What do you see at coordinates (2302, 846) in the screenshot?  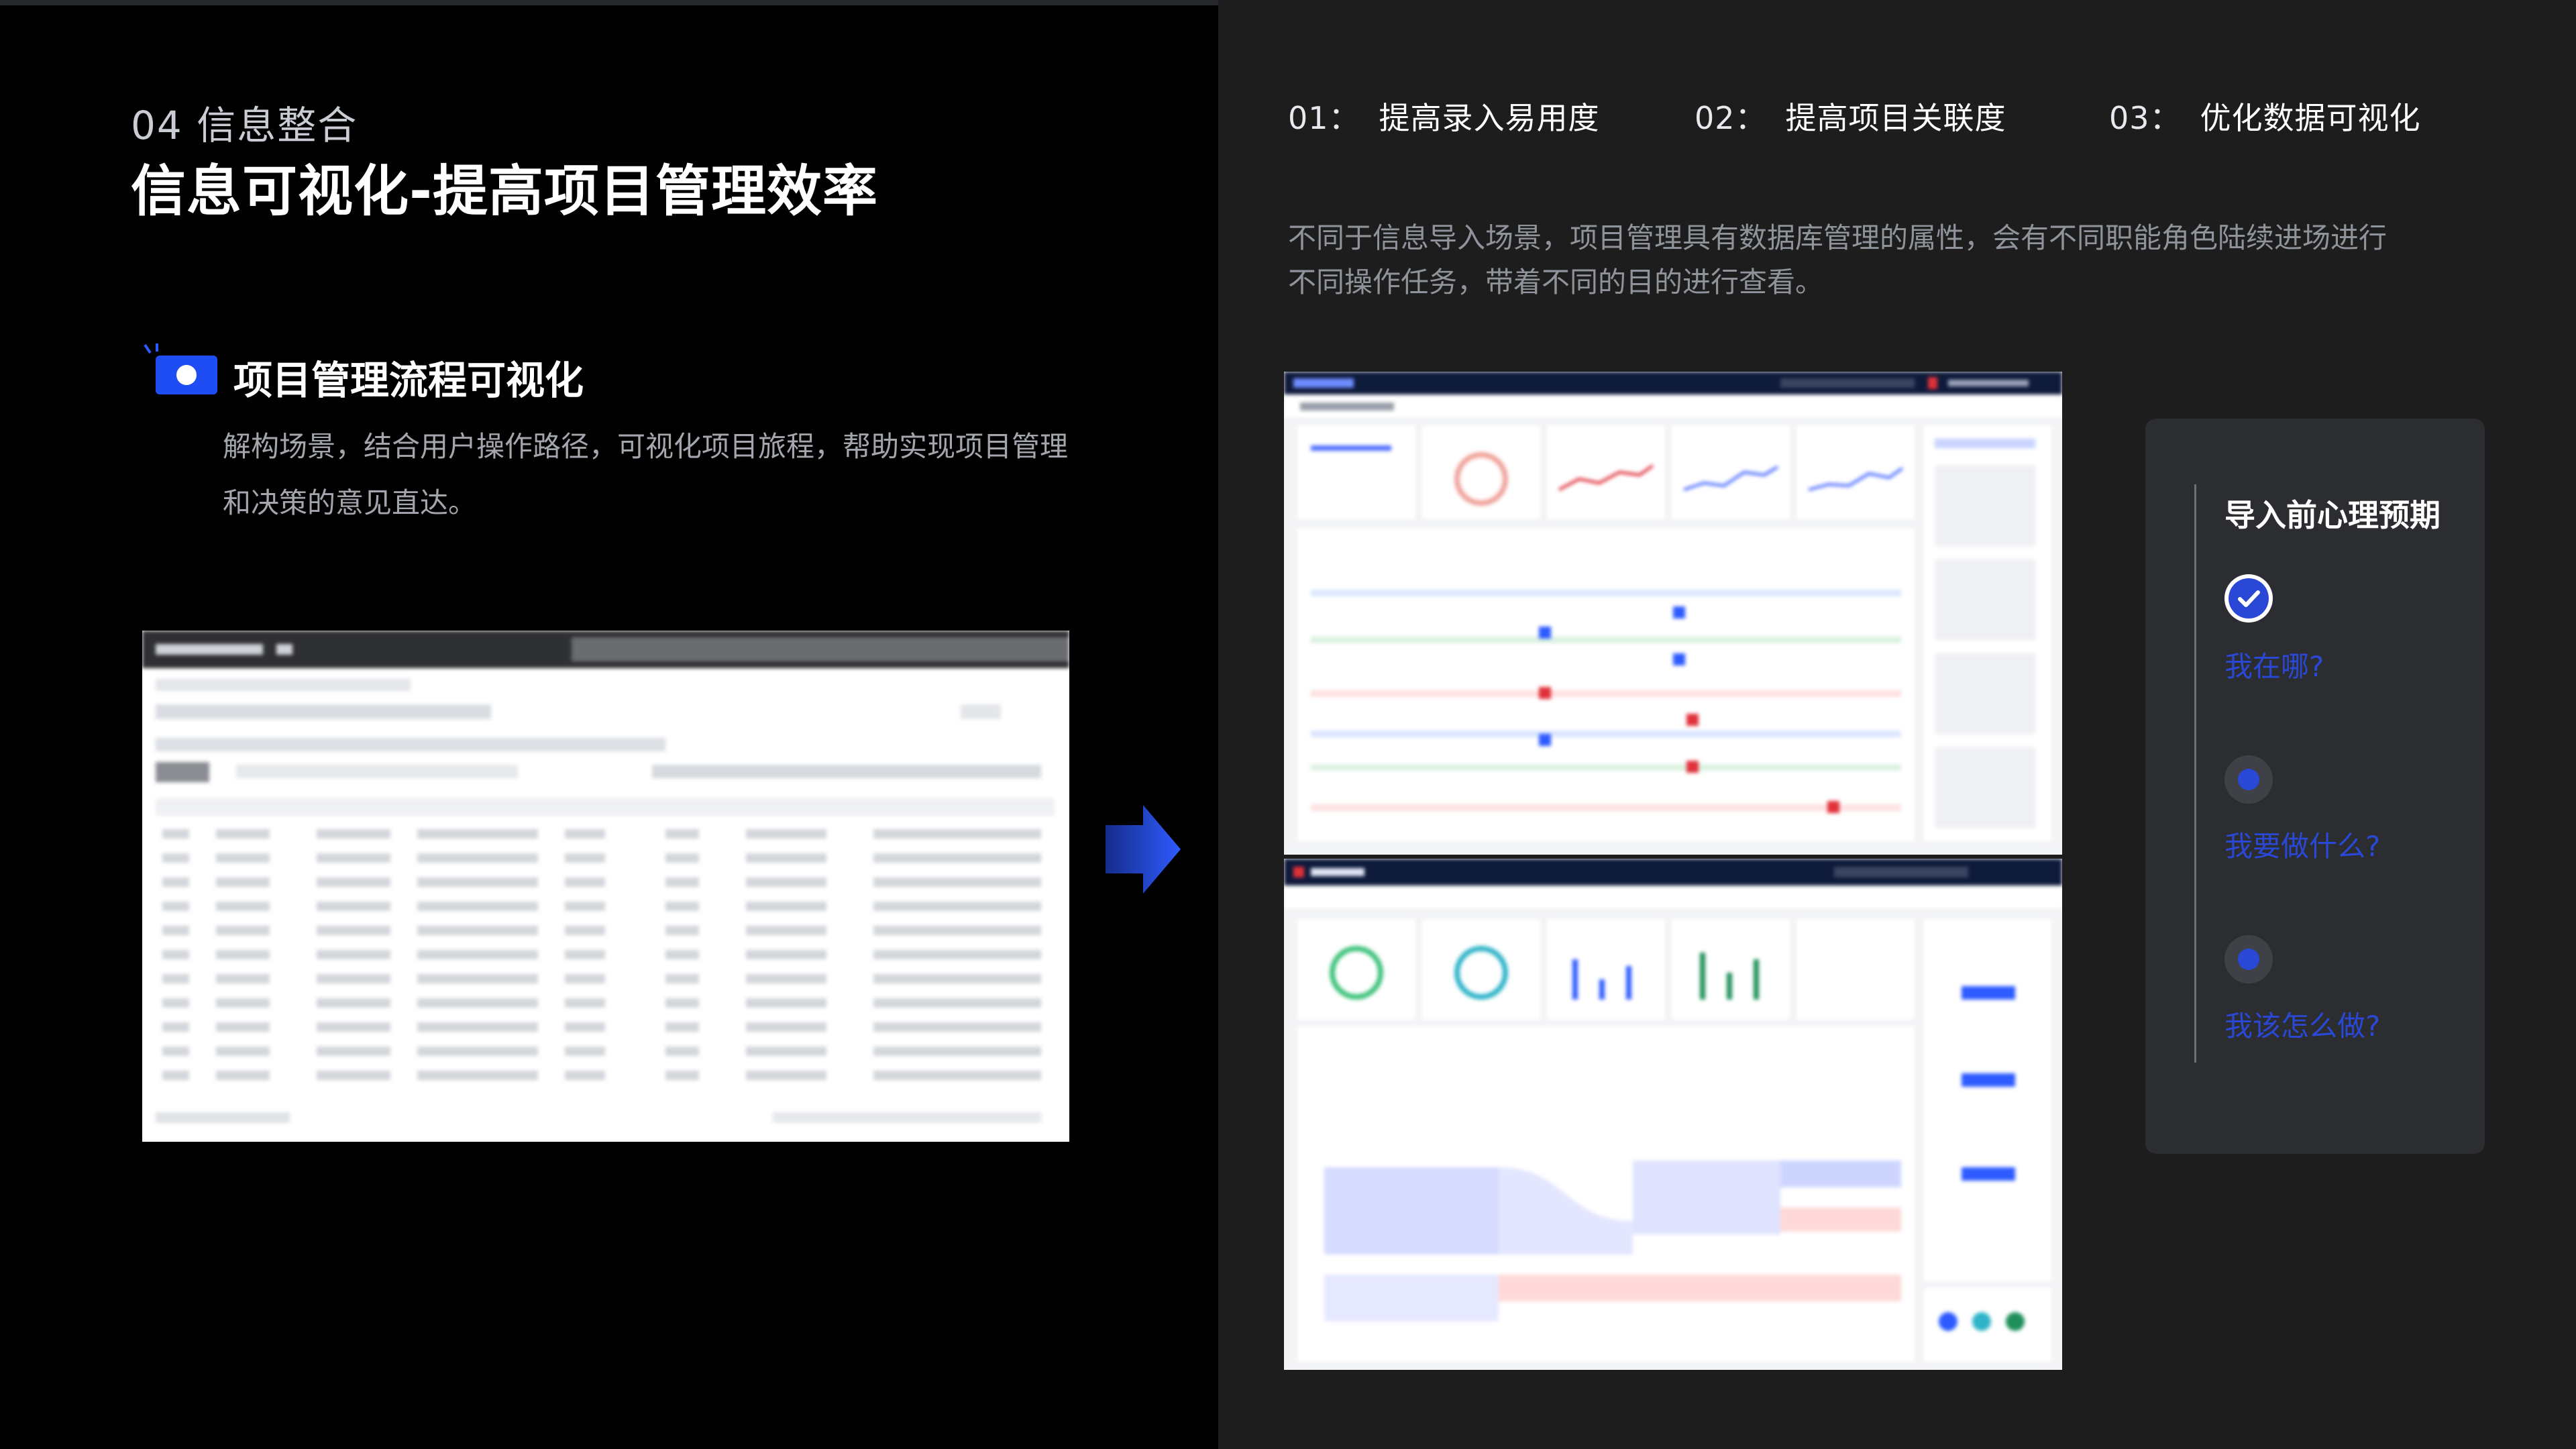 I see `step-2-label: 我要做什么?` at bounding box center [2302, 846].